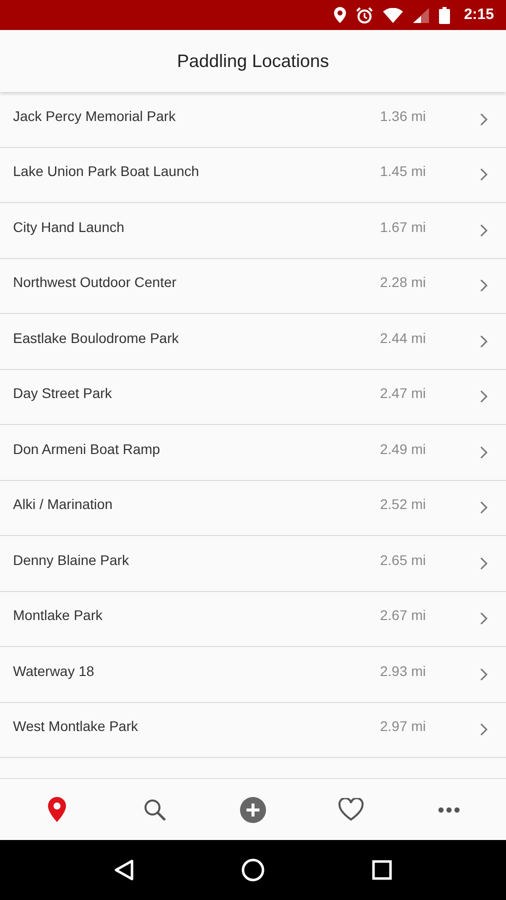 The width and height of the screenshot is (506, 900). Describe the element at coordinates (403, 394) in the screenshot. I see `location-distance: 2.47 mi` at that location.